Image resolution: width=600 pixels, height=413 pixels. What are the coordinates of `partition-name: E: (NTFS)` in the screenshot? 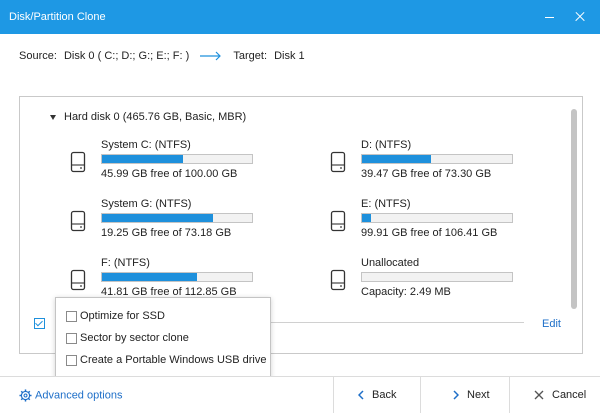 It's located at (386, 204).